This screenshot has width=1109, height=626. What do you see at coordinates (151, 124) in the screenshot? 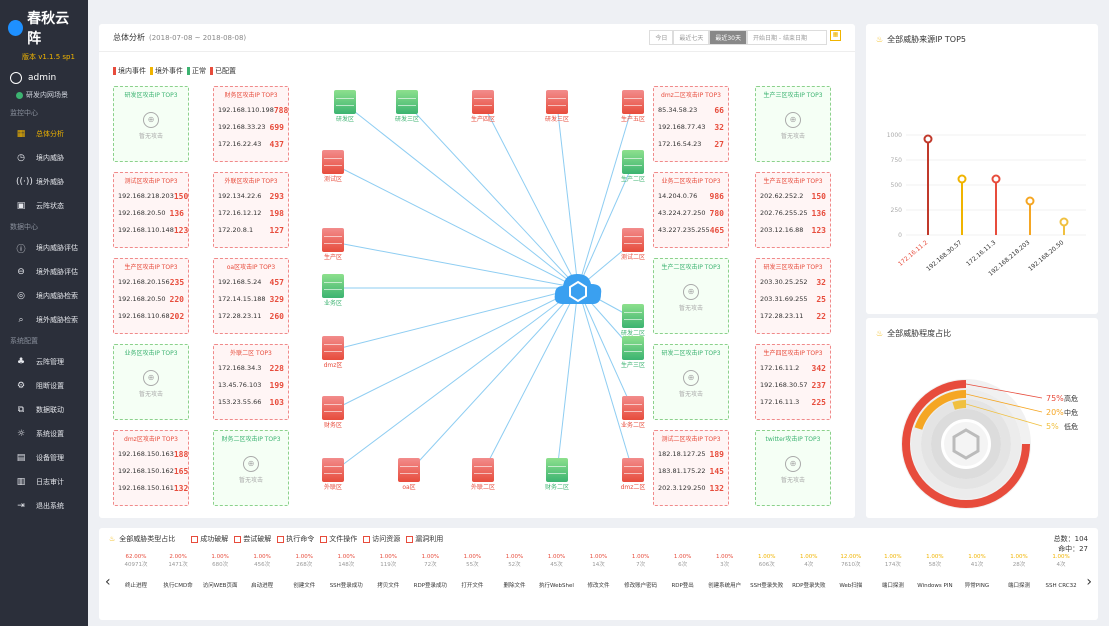
I see `attack-card: 研发区攻击IP TOP3 ⊕ 暂无攻击` at bounding box center [151, 124].